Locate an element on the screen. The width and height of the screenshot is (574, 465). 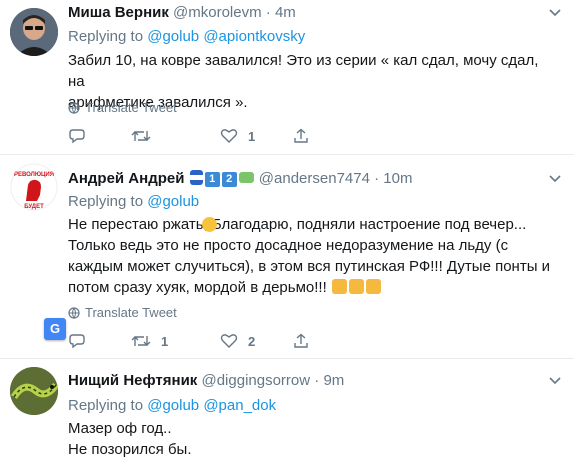
retweet-button is located at coordinates (162, 136).